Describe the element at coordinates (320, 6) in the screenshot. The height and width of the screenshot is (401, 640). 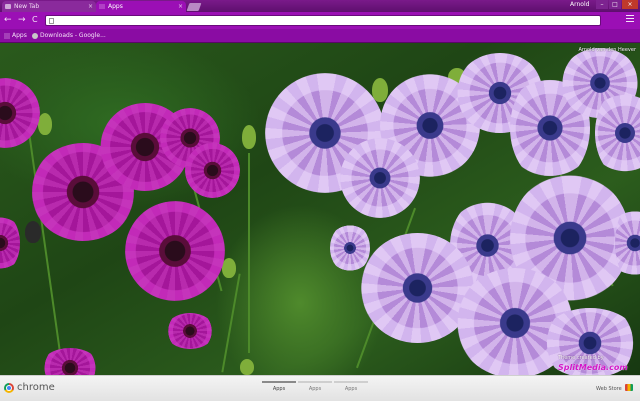
I see `tab-strip: New Tab × Apps × Arnold – □ ×` at that location.